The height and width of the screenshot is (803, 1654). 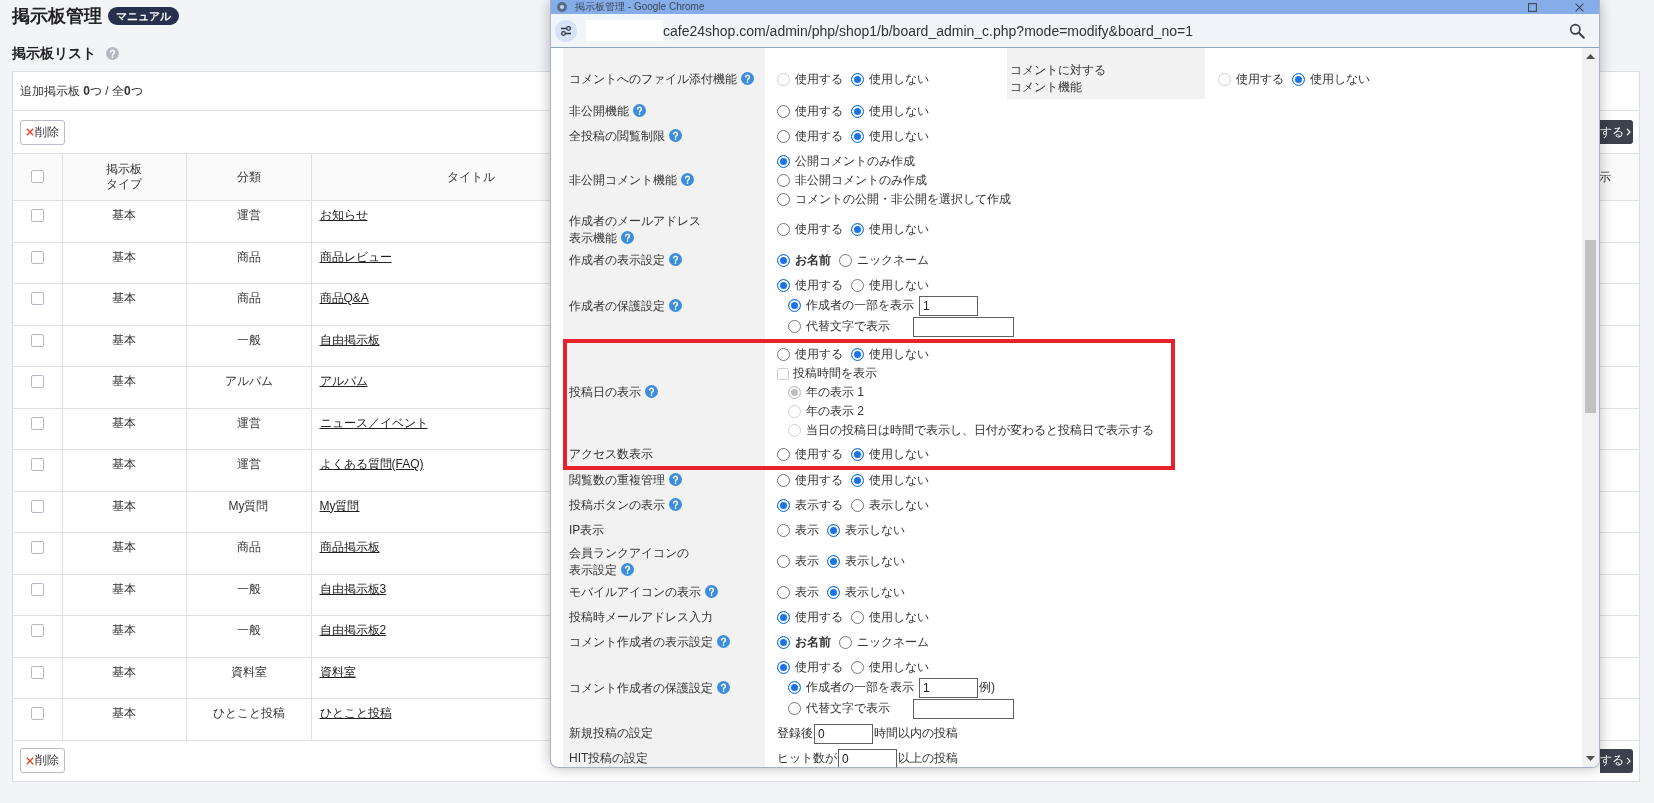 I want to click on scrollbar, so click(x=1590, y=407).